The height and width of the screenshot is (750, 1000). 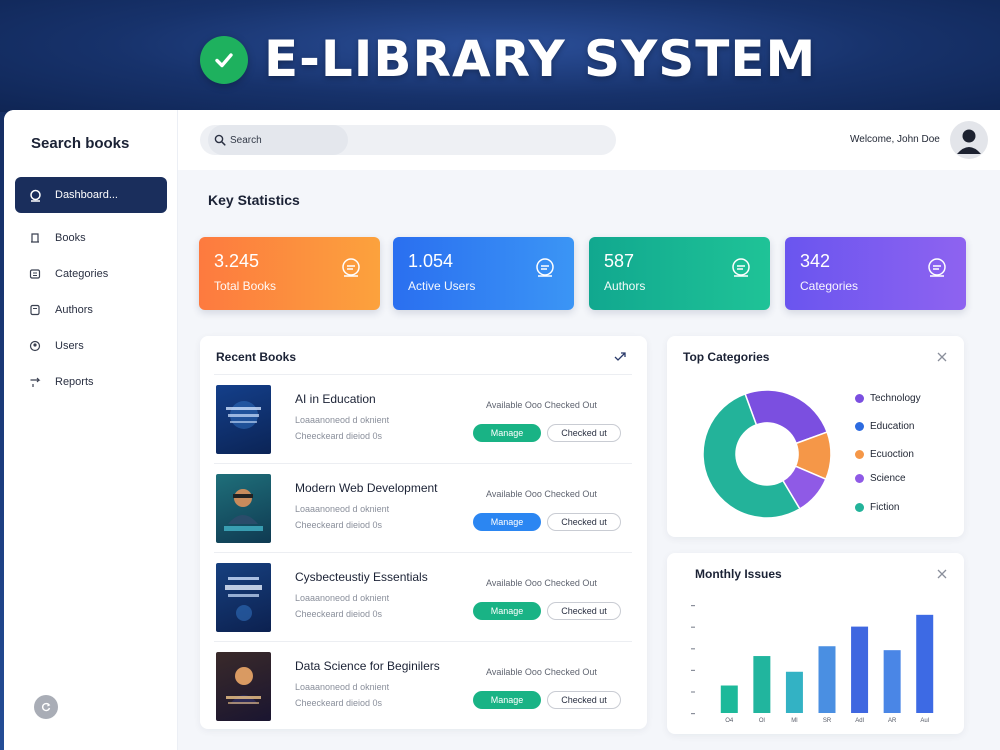 I want to click on book-title: Cysbecteustiy Essentials, so click(x=361, y=577).